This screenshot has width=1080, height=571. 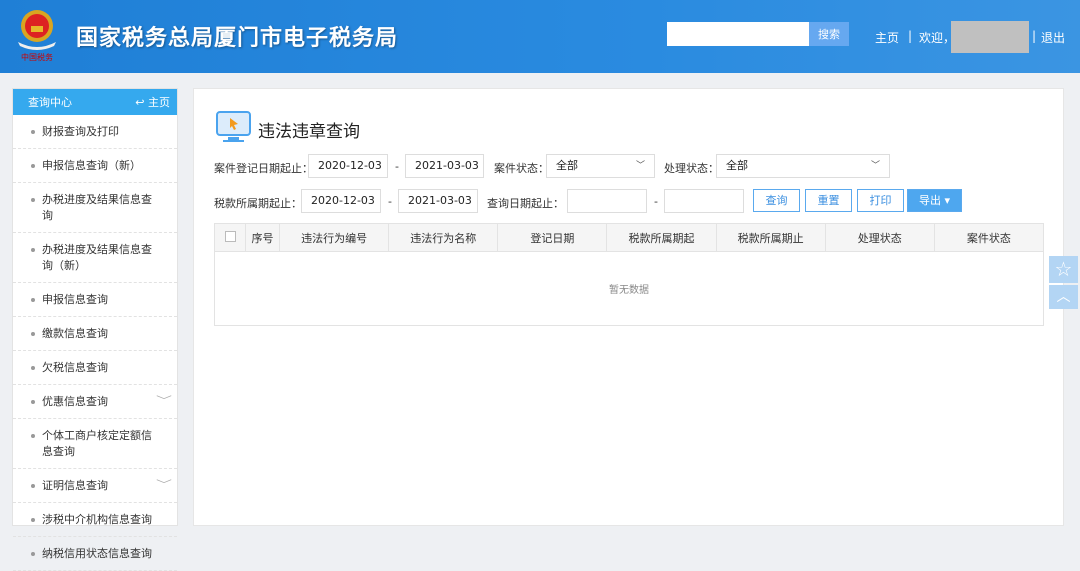 I want to click on sidebar-item-label: 缴款信息查询, so click(x=75, y=333).